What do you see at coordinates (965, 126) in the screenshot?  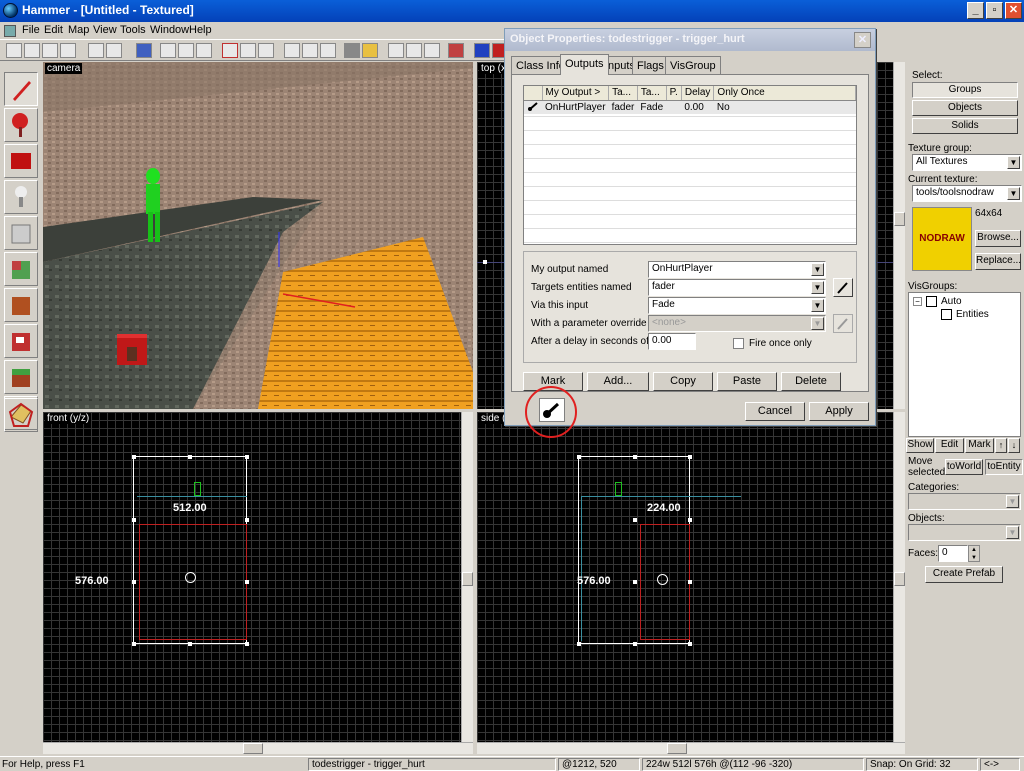 I see `solids-button: Solids` at bounding box center [965, 126].